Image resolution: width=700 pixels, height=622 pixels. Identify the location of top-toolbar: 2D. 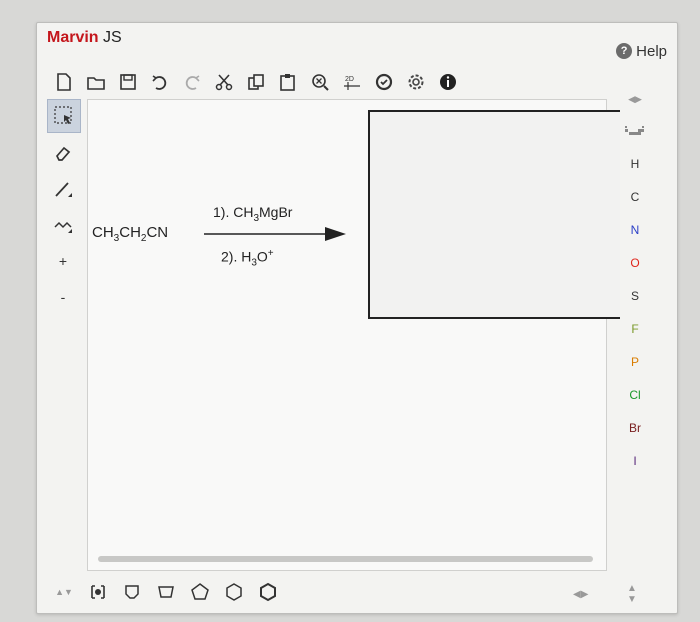
(311, 82).